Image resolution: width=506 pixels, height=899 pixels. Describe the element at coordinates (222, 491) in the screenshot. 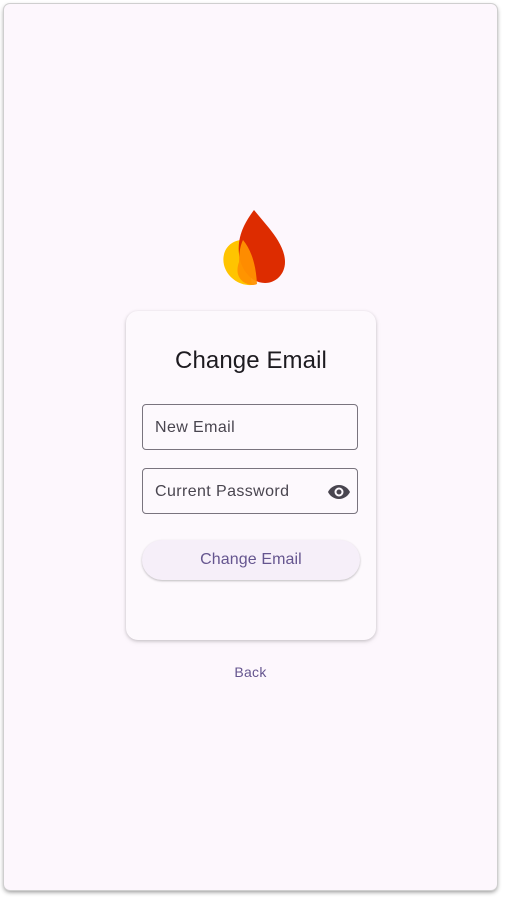

I see `current-password-placeholder: Current Password` at that location.